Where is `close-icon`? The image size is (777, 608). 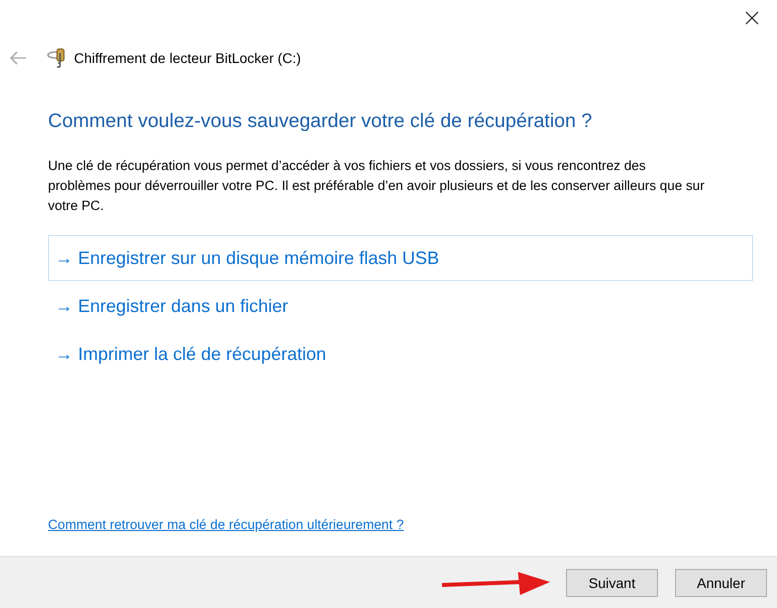 close-icon is located at coordinates (752, 18).